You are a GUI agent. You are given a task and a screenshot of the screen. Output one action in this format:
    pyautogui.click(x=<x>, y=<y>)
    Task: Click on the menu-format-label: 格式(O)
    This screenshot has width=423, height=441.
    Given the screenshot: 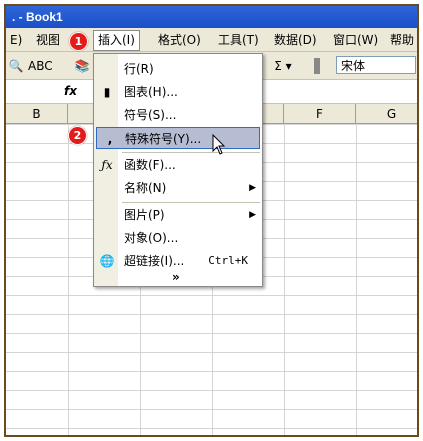 What is the action you would take?
    pyautogui.click(x=179, y=40)
    